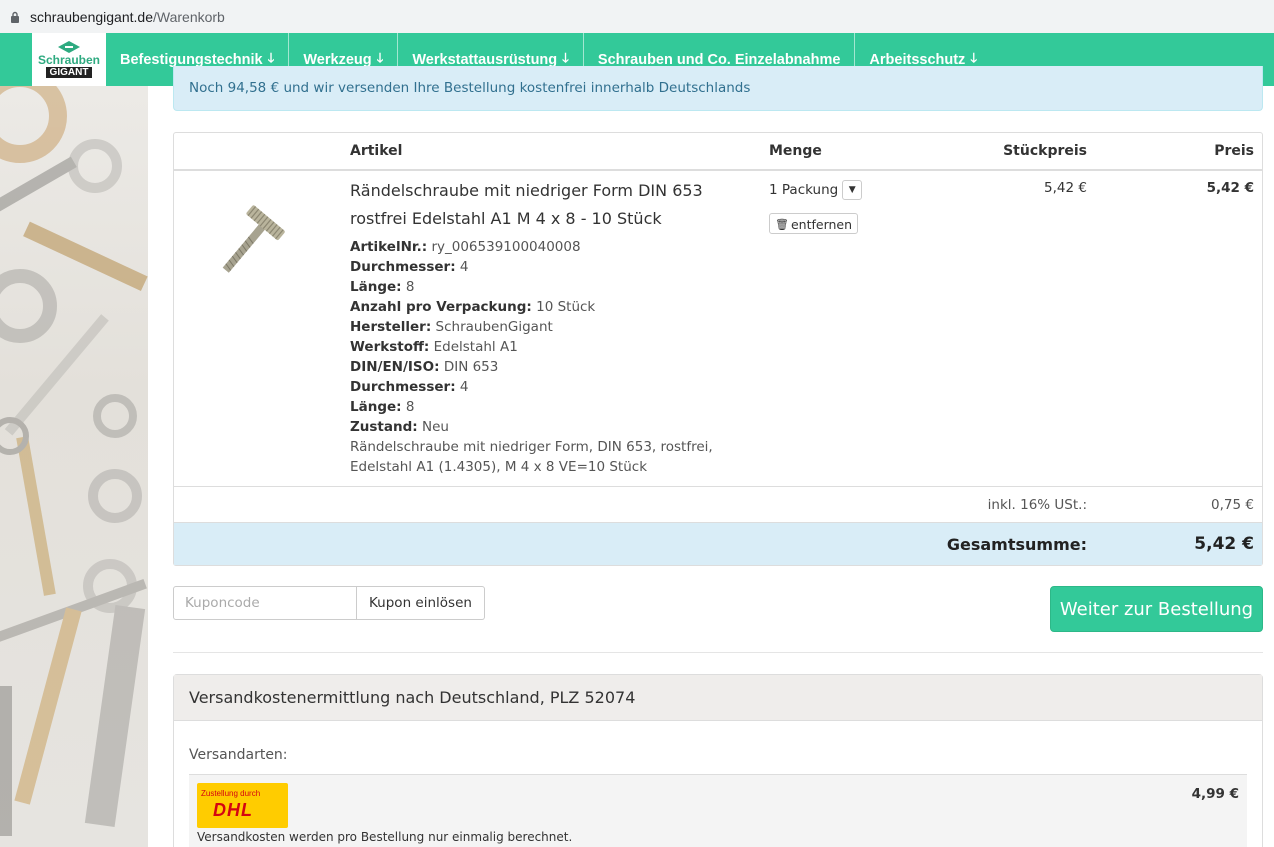  Describe the element at coordinates (821, 224) in the screenshot. I see `remove-label: entfernen` at that location.